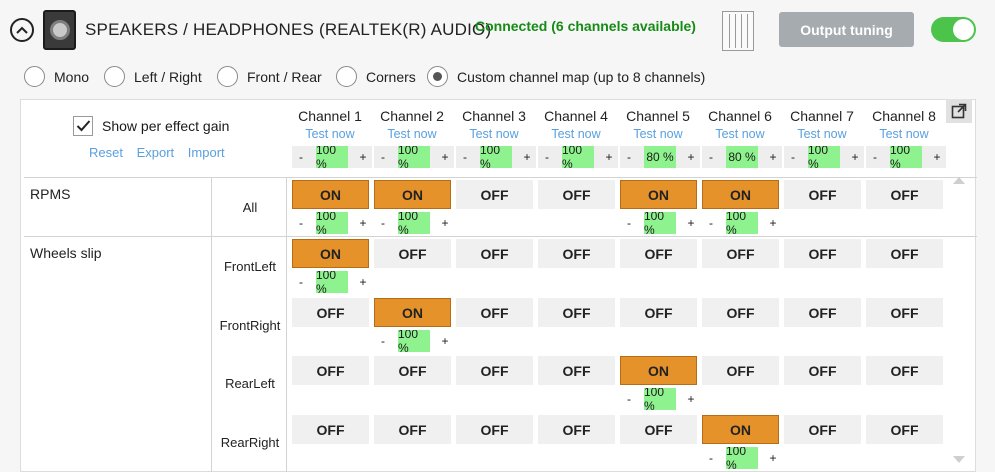  Describe the element at coordinates (566, 76) in the screenshot. I see `mode-radio-5: Custom channel map (up to 8 channels)` at that location.